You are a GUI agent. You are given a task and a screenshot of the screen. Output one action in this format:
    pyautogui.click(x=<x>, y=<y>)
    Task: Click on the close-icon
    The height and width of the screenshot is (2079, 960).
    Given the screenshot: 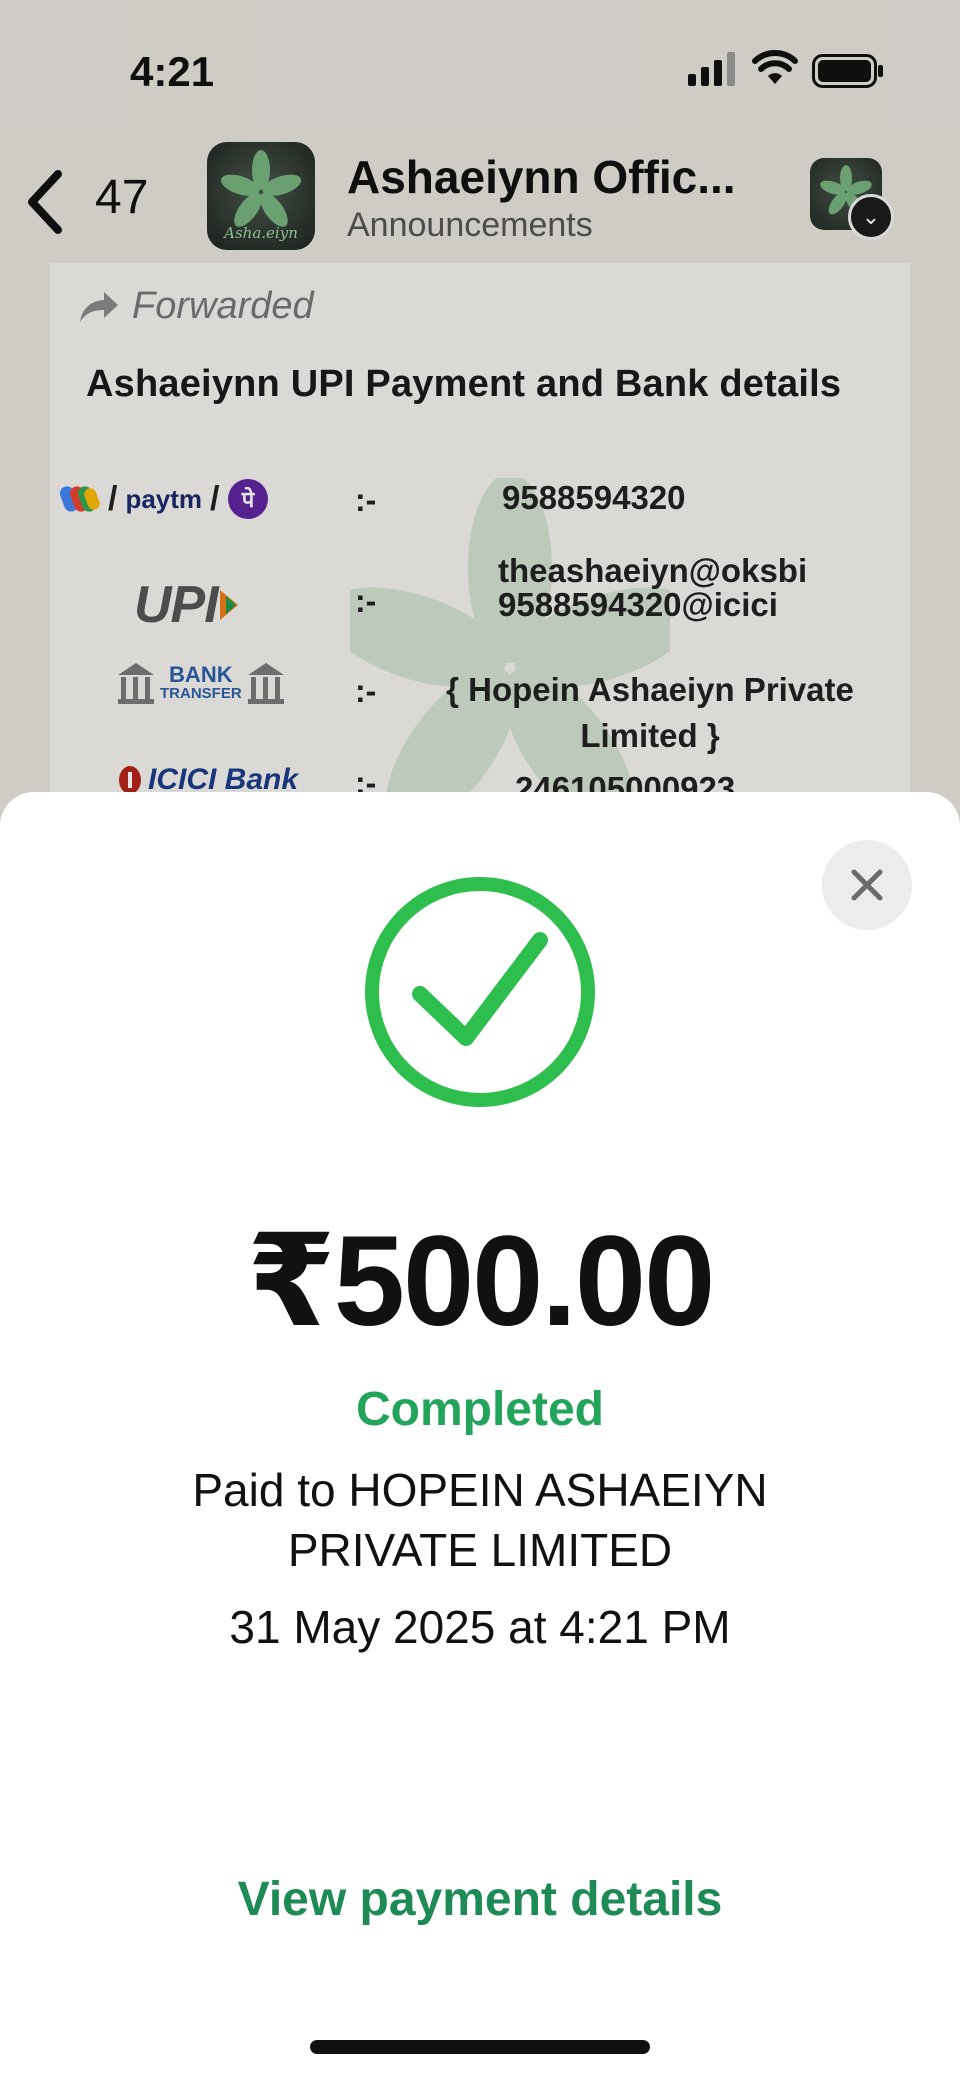 What is the action you would take?
    pyautogui.click(x=867, y=885)
    